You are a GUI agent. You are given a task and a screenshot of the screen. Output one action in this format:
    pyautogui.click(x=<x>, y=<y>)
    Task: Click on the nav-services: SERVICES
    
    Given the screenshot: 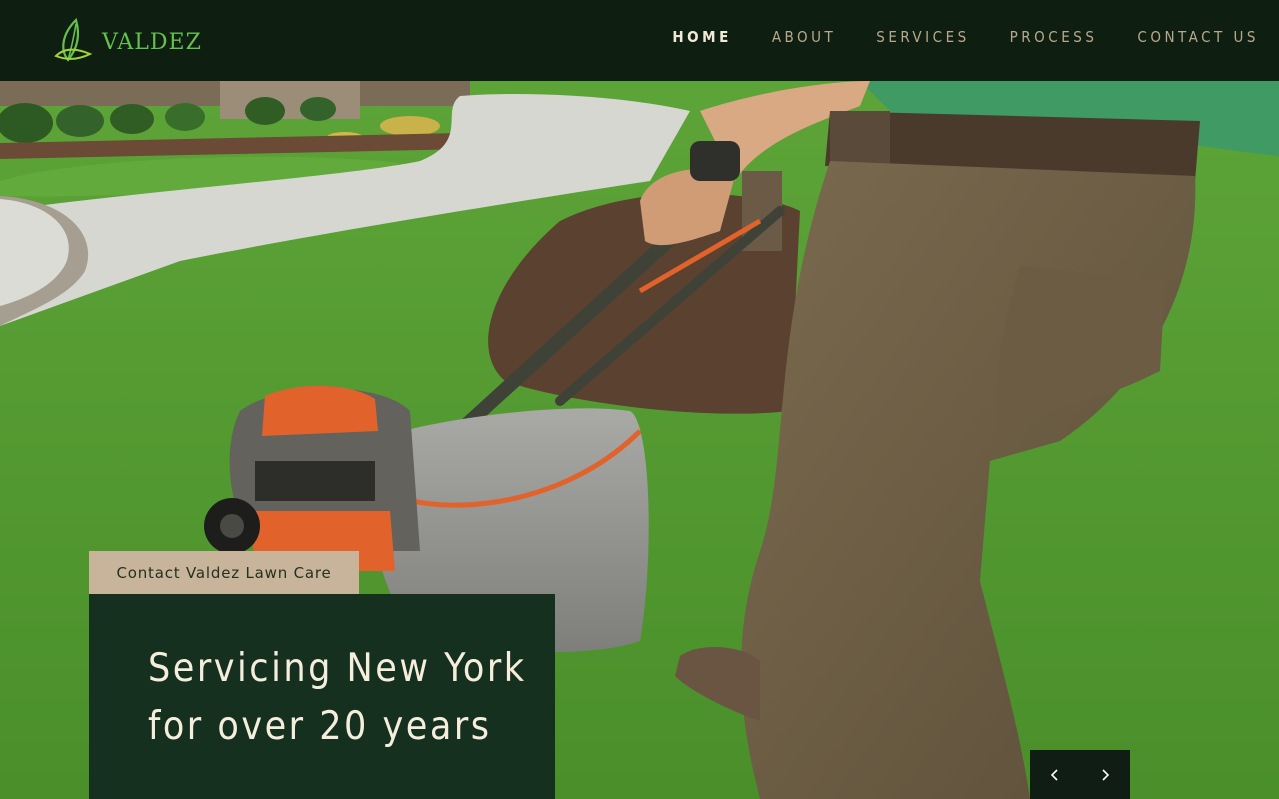 What is the action you would take?
    pyautogui.click(x=922, y=37)
    